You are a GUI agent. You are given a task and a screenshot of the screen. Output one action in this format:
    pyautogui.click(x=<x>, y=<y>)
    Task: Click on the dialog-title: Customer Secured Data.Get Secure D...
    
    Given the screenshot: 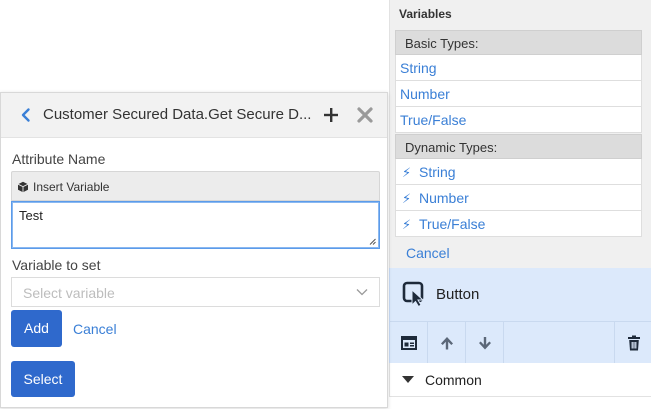 What is the action you would take?
    pyautogui.click(x=177, y=114)
    